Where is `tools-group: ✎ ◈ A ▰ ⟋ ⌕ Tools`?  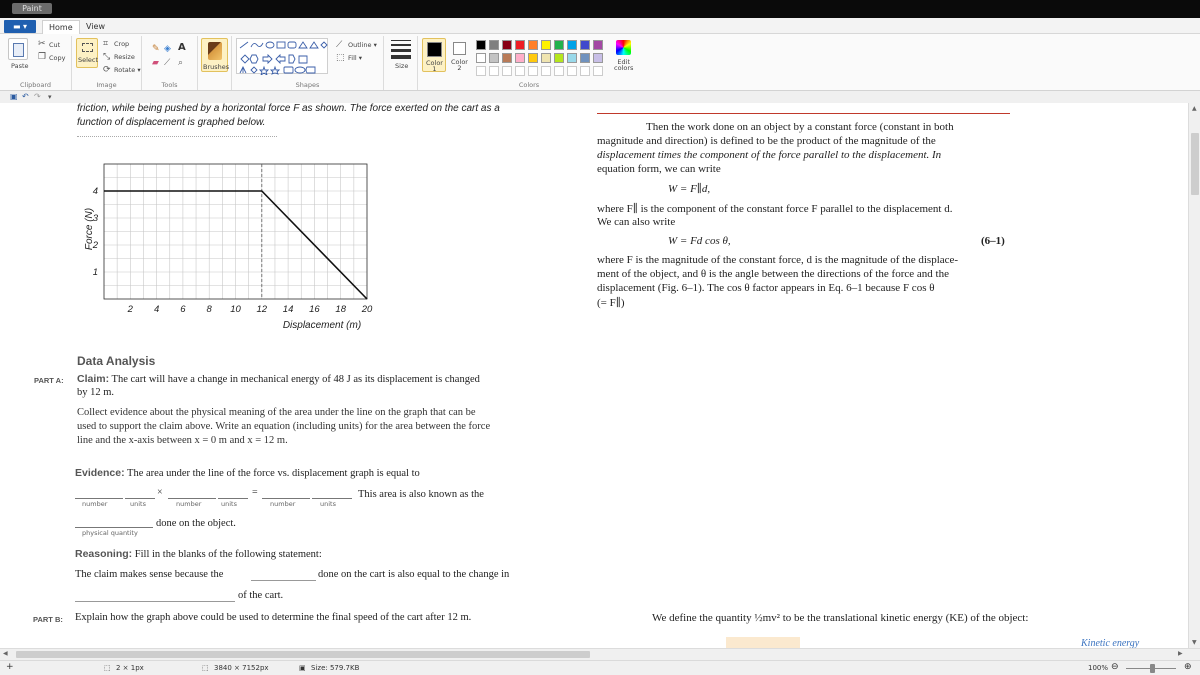
tools-group: ✎ ◈ A ▰ ⟋ ⌕ Tools is located at coordinates (170, 63).